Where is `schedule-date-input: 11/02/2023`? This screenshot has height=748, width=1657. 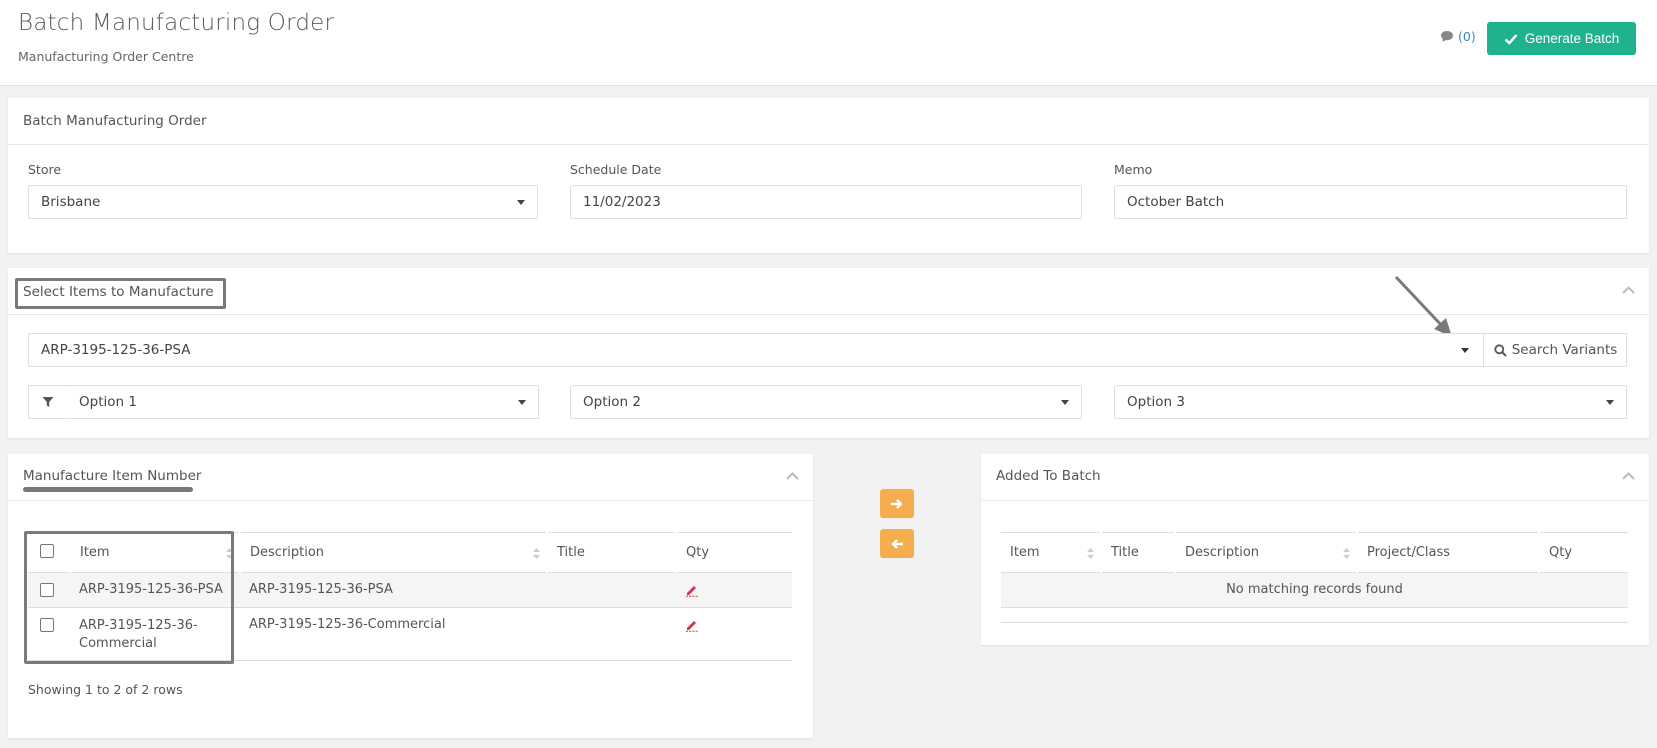 schedule-date-input: 11/02/2023 is located at coordinates (826, 202).